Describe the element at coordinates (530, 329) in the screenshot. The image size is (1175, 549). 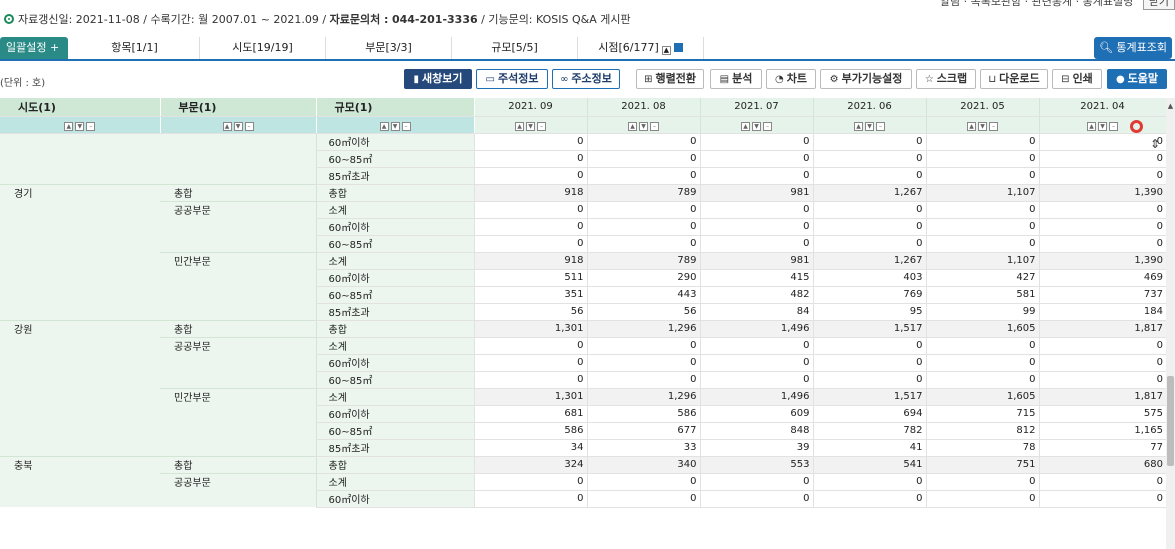
I see `value-cell: 1,301` at that location.